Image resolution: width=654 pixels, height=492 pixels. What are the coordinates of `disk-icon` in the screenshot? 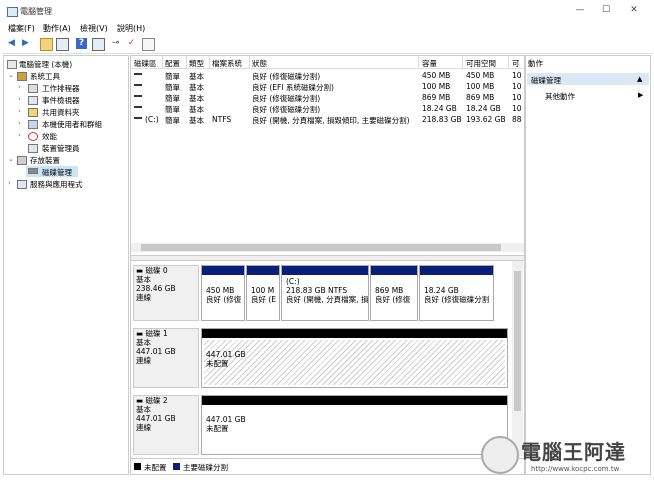 It's located at (33, 171).